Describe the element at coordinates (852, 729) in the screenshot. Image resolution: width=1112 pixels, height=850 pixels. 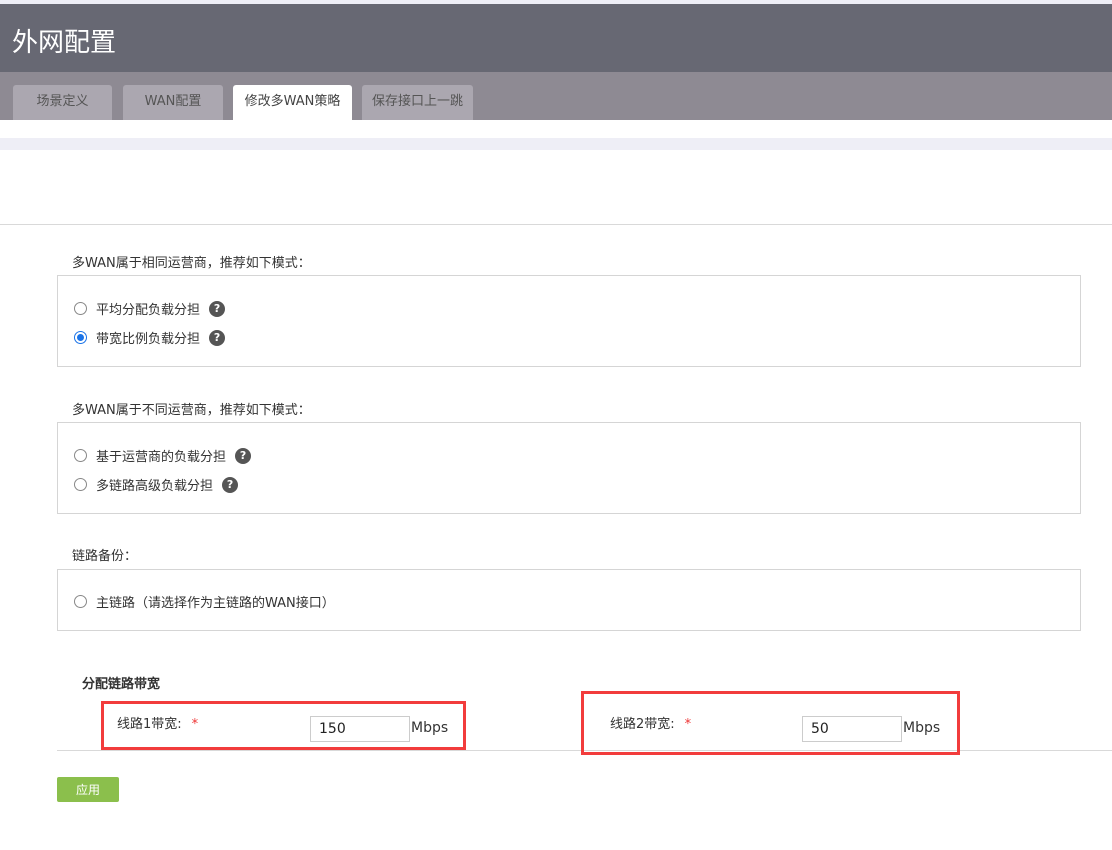
I see `line2-bandwidth-input` at that location.